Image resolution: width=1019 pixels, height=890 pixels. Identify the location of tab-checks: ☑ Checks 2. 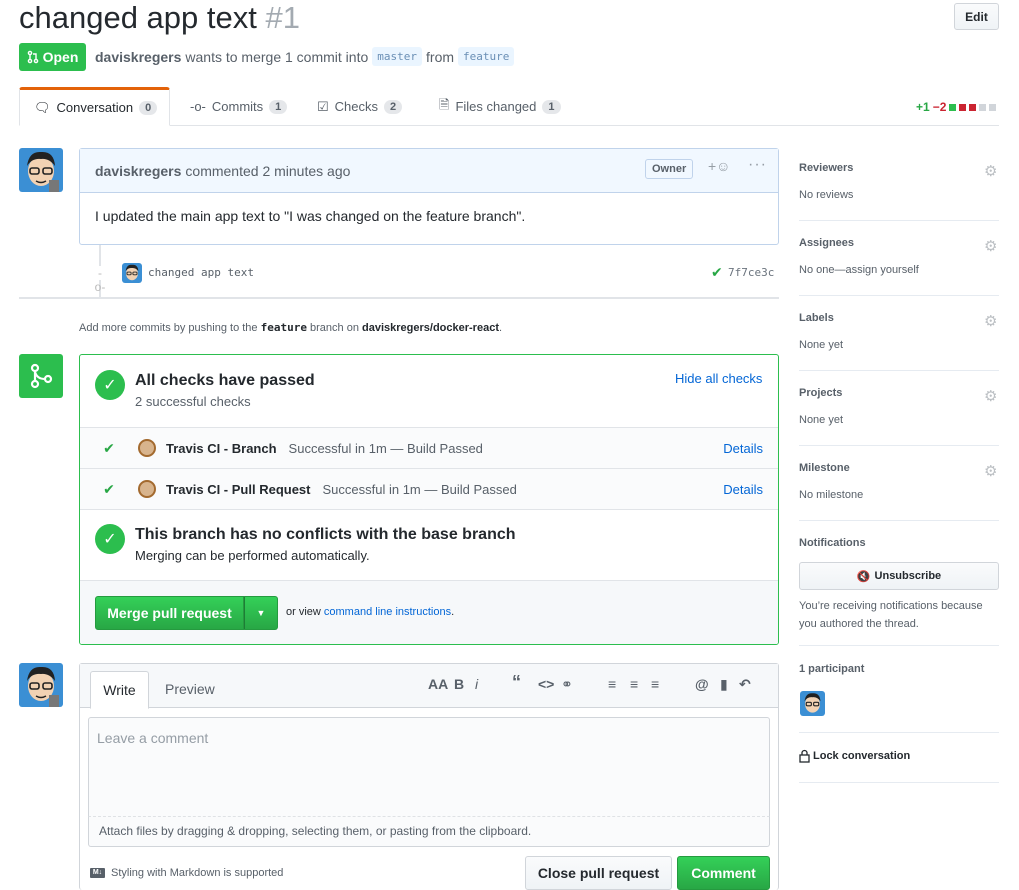
(359, 106).